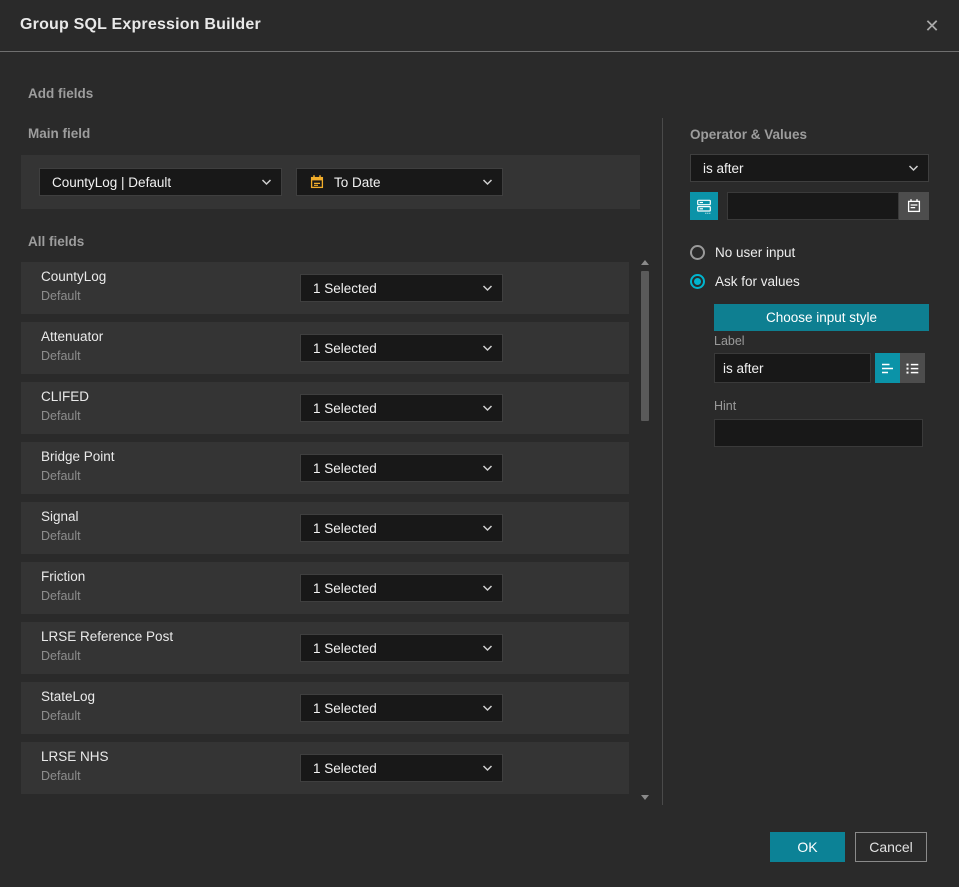 The height and width of the screenshot is (887, 959). Describe the element at coordinates (807, 847) in the screenshot. I see `ok-button: OK` at that location.